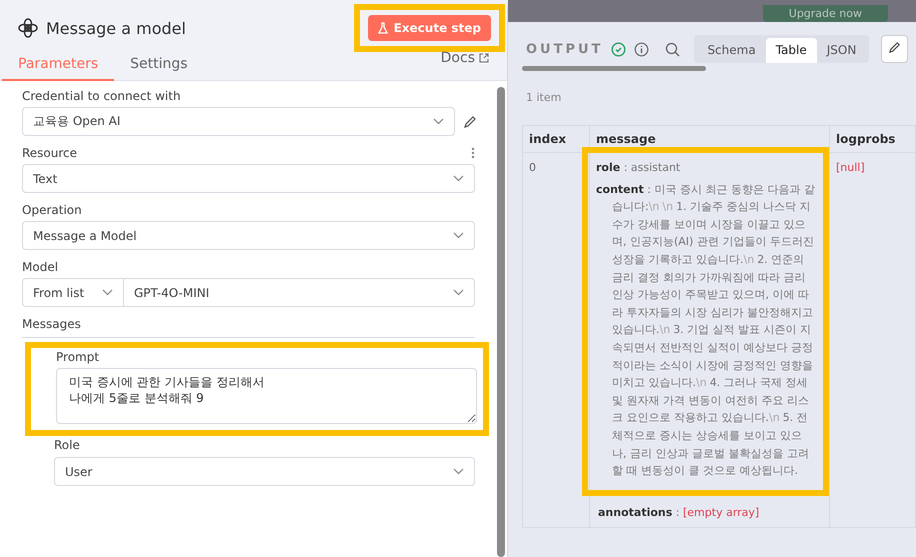  I want to click on message-property: content : 미국 증시 최근 동향은 다음과 같습니다:\n \n 1. 기술주 중심의 나스닥 지수가 강세를 보이며 시장을 이끌고 있으며, 인공지능(AI) 관련 기업들이 두드러진 성장을 기록하고 있습니다.\n 2. 연준의 금리 결정 회의가 가까워짐에 따라 금리 인상 가능성이 주목받고 있으며, 이에 따라 투자자들의 시장 심리가 불안정해지고 있습니다.\n 3. 기업 실적 발표 시즌이 지속되면서 전반적인 실적이 예상보다 긍정적이라는 소식이 시장에 긍정적인 영향을 미치고 있습니다.\n 4. 그러나 국제 정세 및 원자재 가격 변동이 여전히 주요 리스크 요인으로 작용하고 있습니다.\n 5. 전체적으로 증시는 상승세를 보이고 있으나, 금리 인상과 글로벌 불확실성을 고려할 때 변동성이 클 것으로 예상됩니다., so click(705, 331).